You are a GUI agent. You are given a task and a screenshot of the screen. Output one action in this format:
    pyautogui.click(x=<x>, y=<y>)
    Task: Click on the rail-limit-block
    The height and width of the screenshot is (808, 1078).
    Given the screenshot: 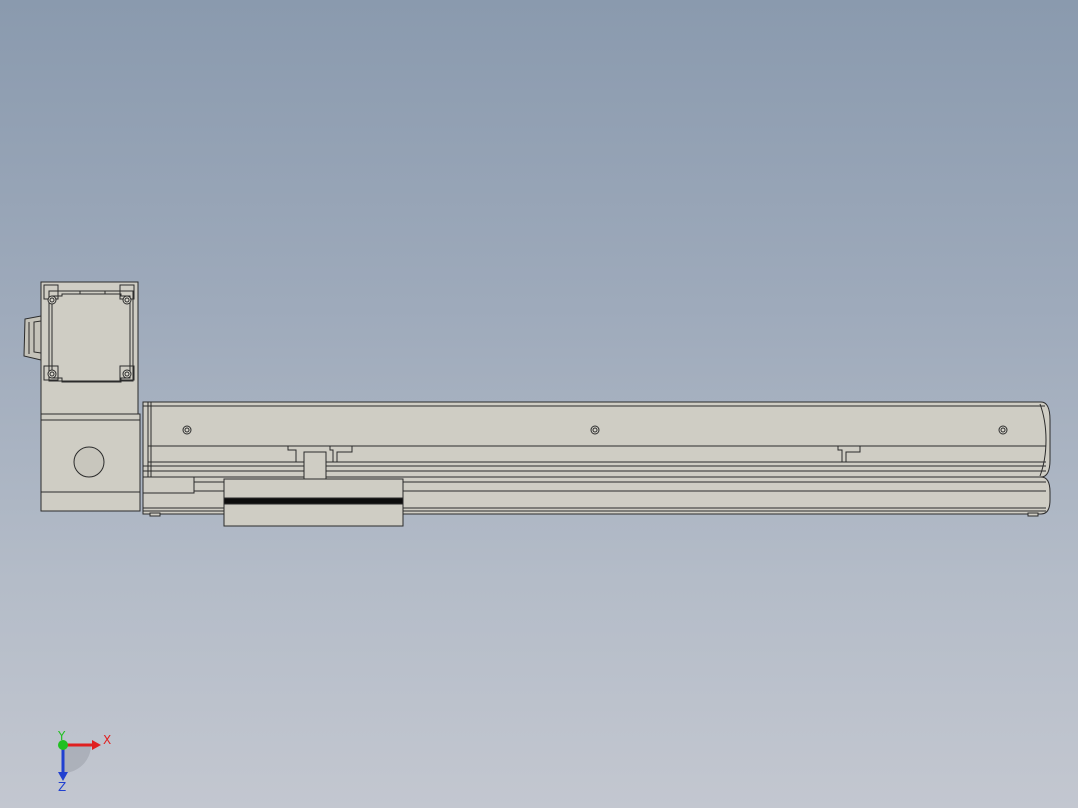 What is the action you would take?
    pyautogui.click(x=168, y=485)
    